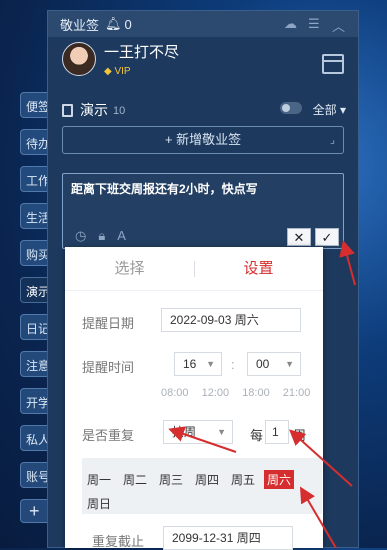  I want to click on time-preset: 21:00, so click(297, 393).